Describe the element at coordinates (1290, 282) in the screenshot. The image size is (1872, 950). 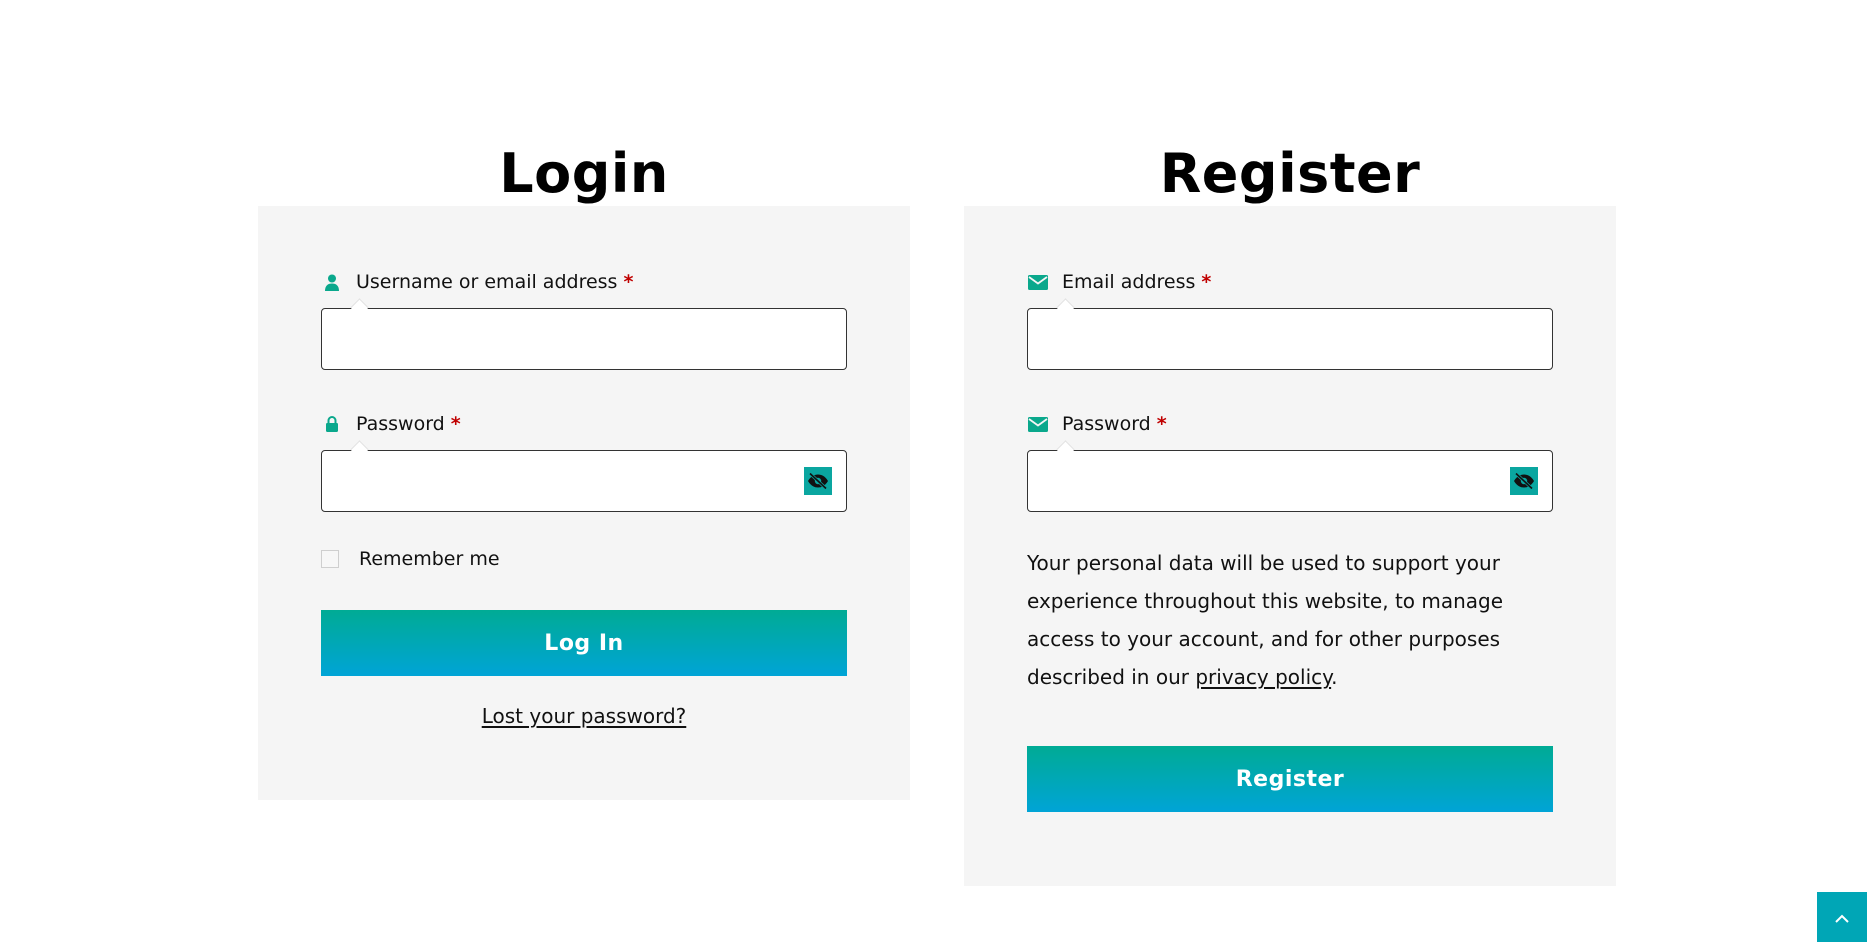
I see `email-label-row: Email address *` at that location.